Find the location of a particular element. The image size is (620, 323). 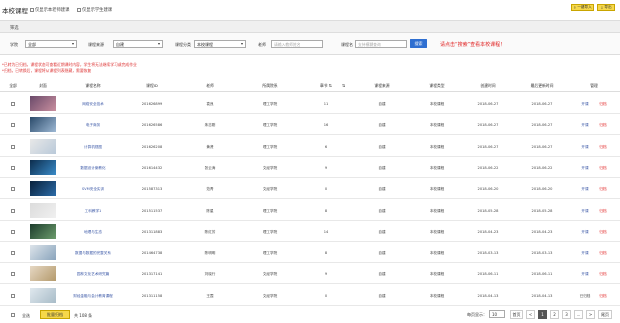

import-icon: ⇪ is located at coordinates (575, 7).